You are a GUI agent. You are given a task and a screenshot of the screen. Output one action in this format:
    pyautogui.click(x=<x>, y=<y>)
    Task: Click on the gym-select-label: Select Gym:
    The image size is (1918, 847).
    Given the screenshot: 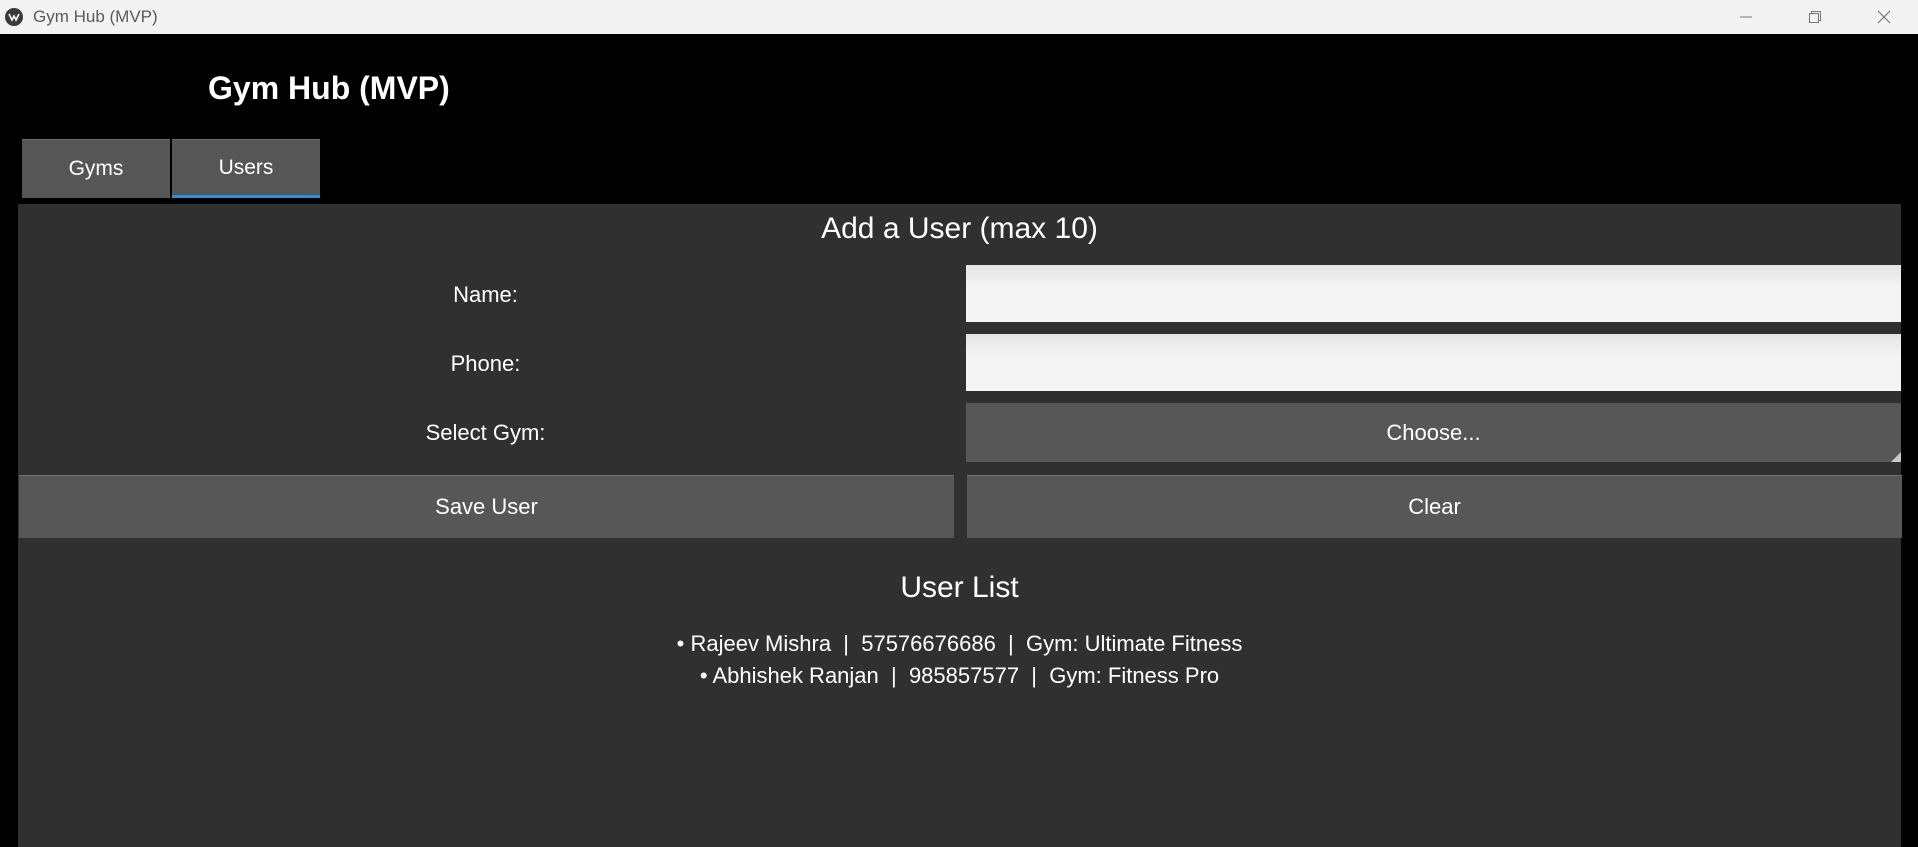 What is the action you would take?
    pyautogui.click(x=485, y=432)
    